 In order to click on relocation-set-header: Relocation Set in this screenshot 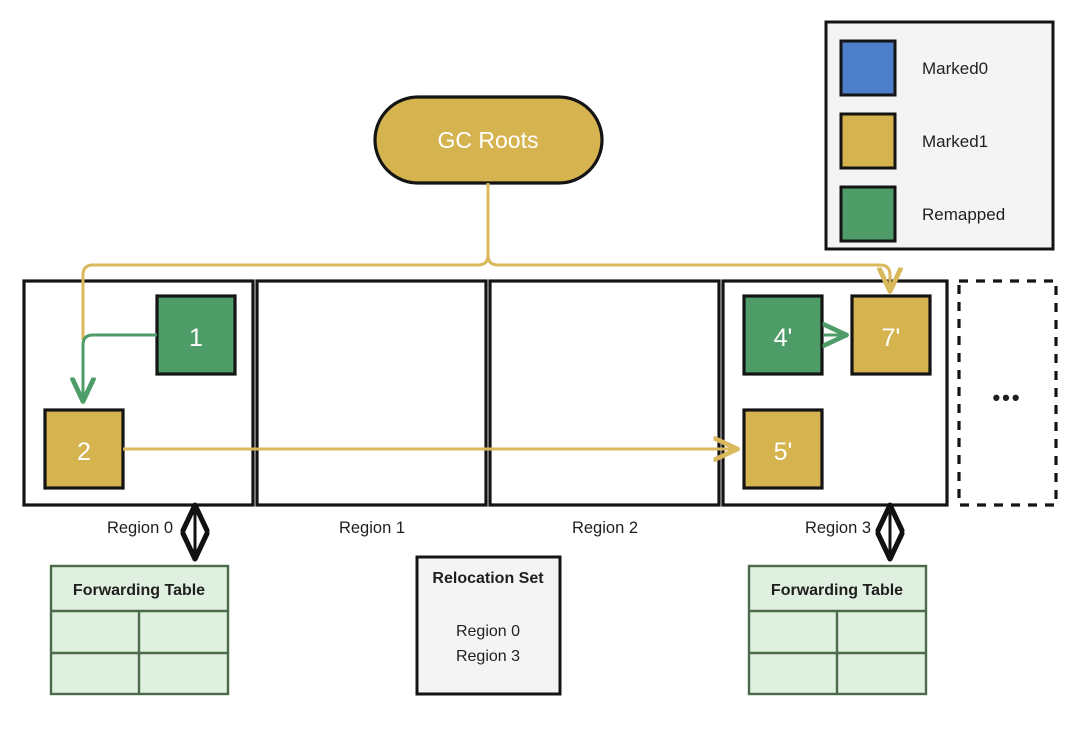, I will do `click(488, 578)`.